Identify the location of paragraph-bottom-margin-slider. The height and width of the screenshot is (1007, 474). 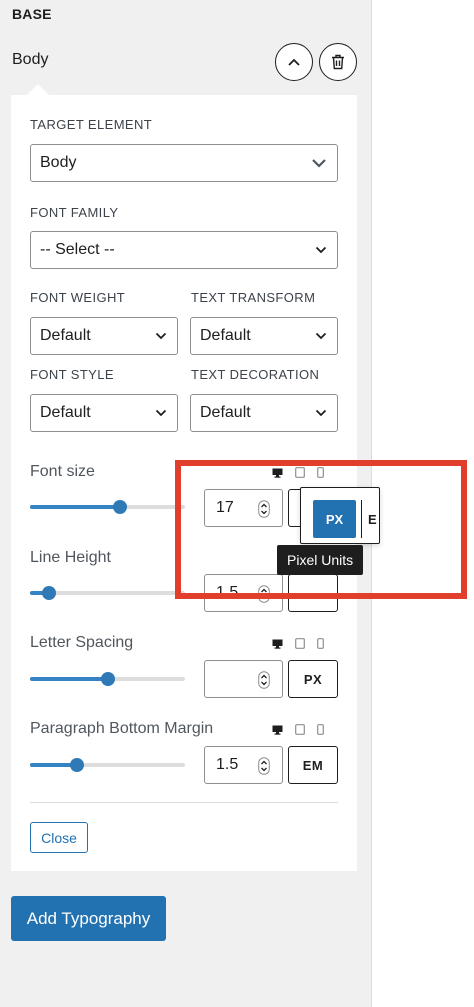
(107, 765).